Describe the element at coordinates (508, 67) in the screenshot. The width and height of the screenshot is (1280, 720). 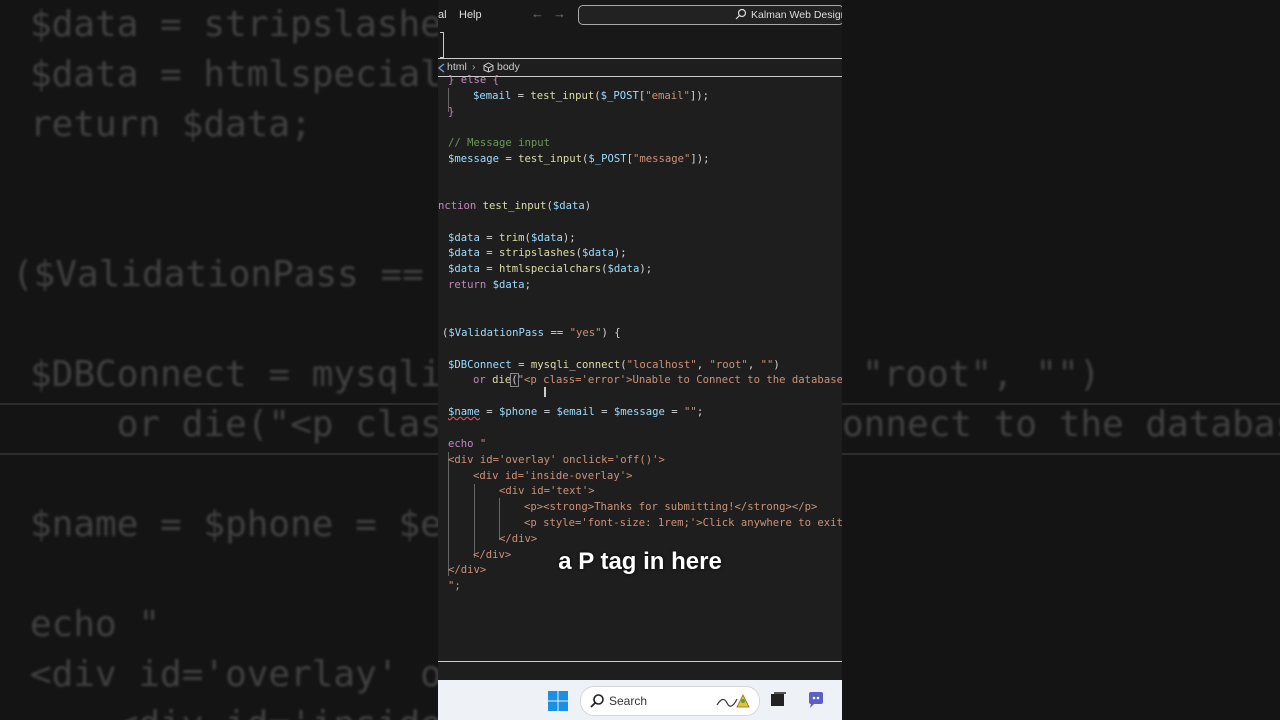
I see `breadcrumb-body: body` at that location.